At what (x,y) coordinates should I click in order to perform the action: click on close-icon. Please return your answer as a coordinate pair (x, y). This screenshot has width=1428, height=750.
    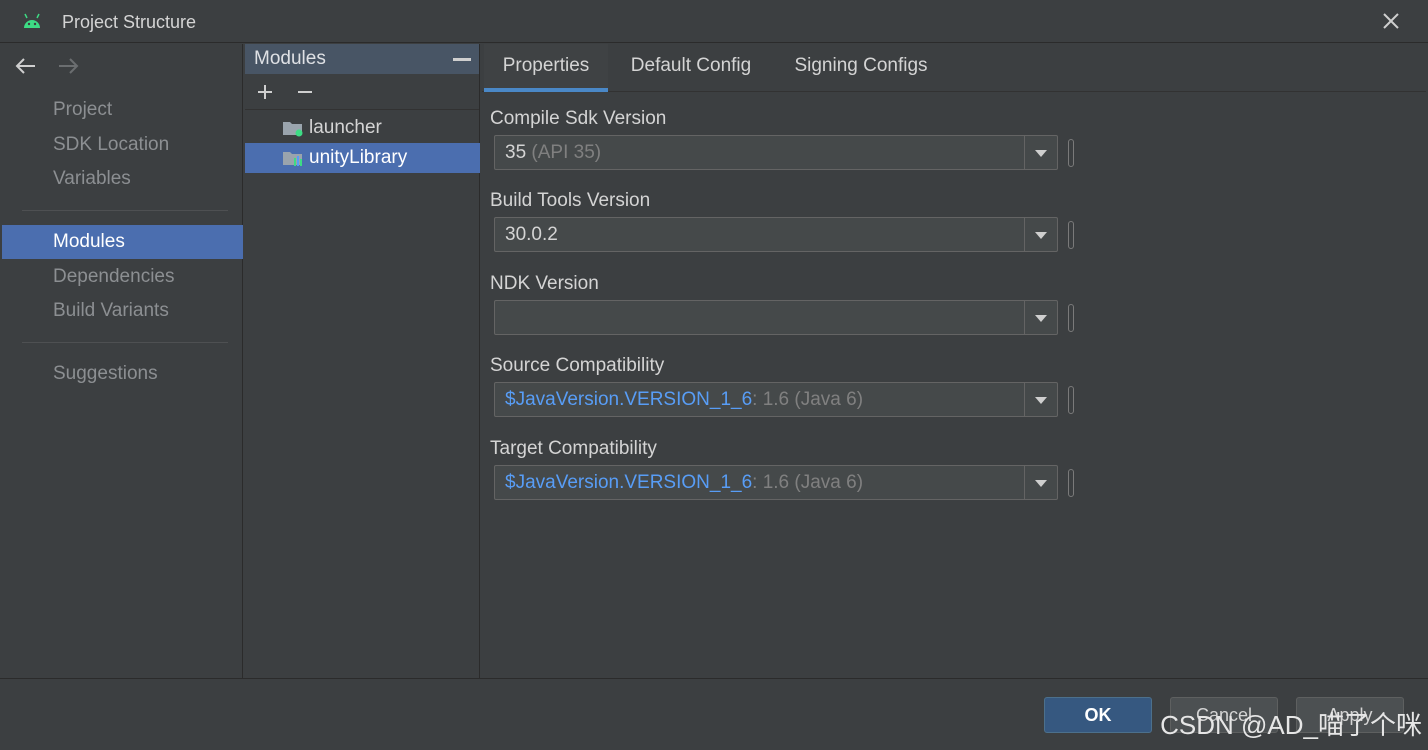
    Looking at the image, I should click on (1391, 21).